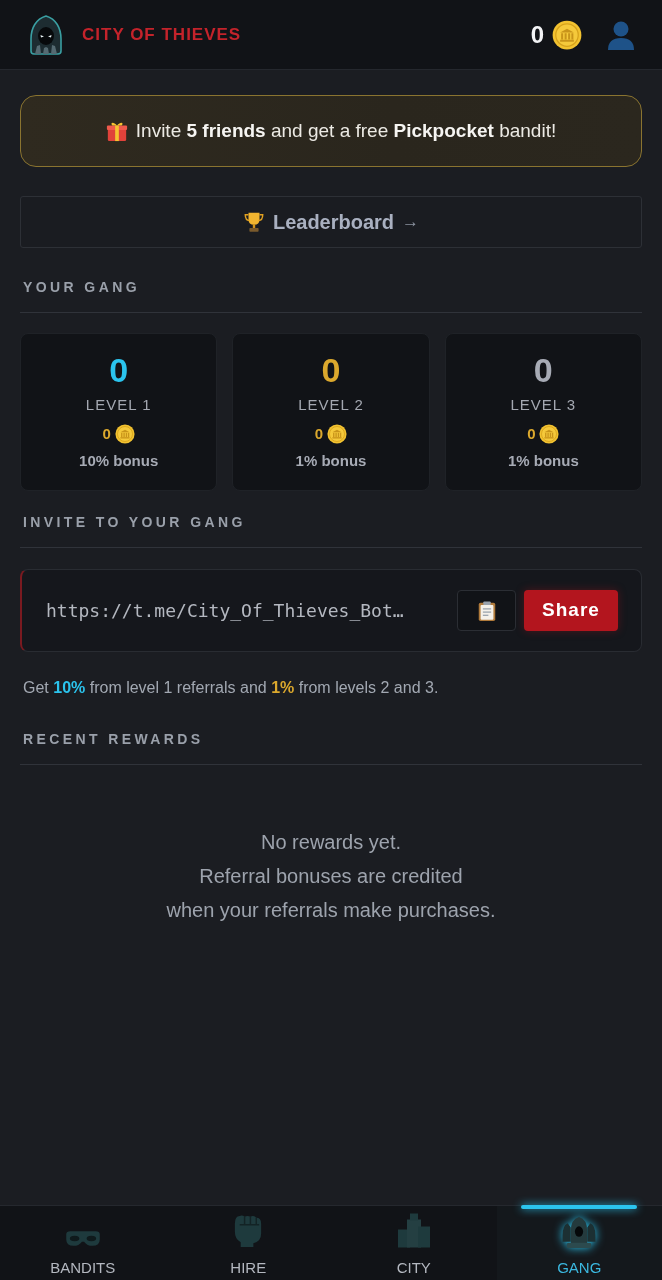 This screenshot has width=662, height=1280. What do you see at coordinates (331, 893) in the screenshot?
I see `empty-rewards-message: Referral bonuses are credited when your referrals make purchases.` at bounding box center [331, 893].